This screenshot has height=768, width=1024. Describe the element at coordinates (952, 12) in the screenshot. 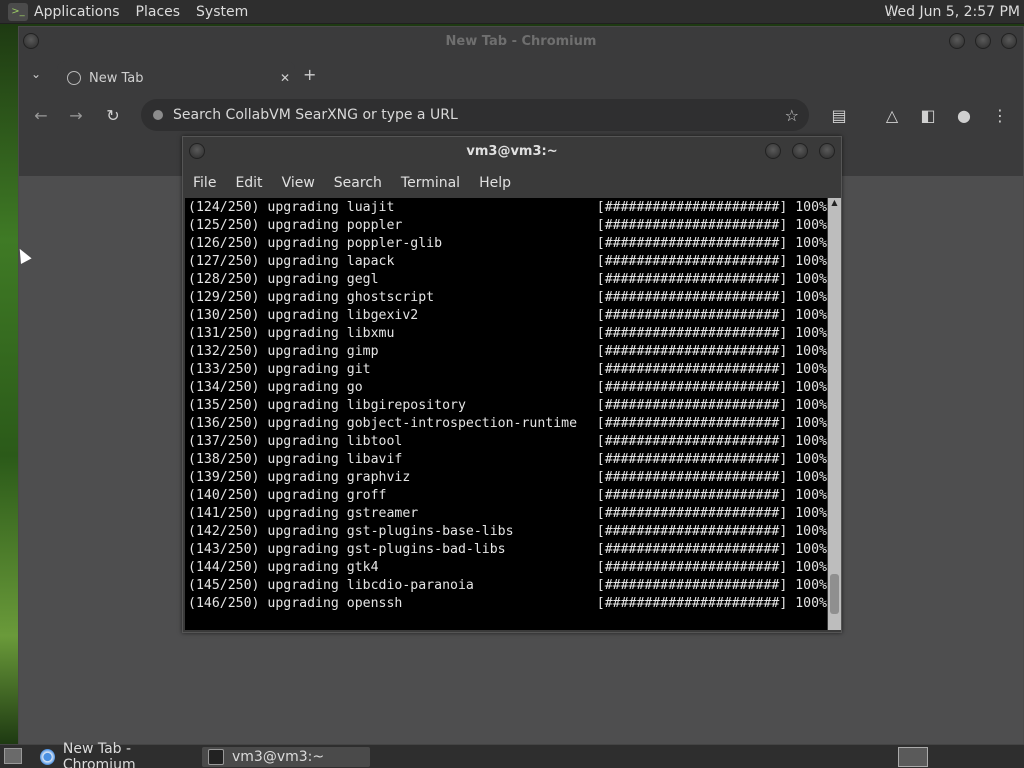

I see `clock: Wed Jun 5, 2:57 PM` at that location.